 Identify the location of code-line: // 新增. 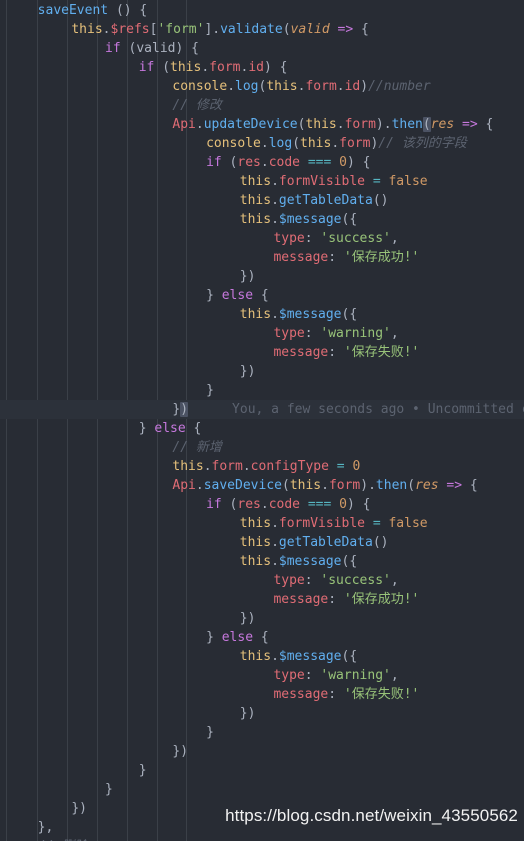
(262, 447).